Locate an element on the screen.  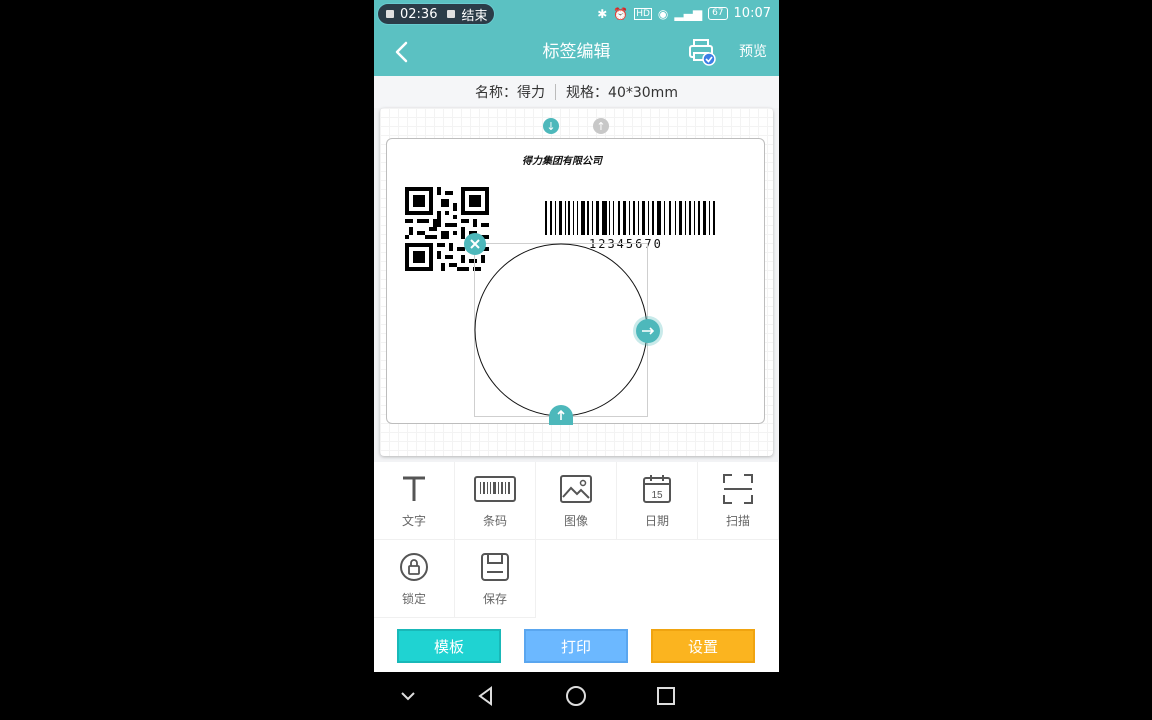
signal-icon: ▂▄▆ is located at coordinates (688, 13).